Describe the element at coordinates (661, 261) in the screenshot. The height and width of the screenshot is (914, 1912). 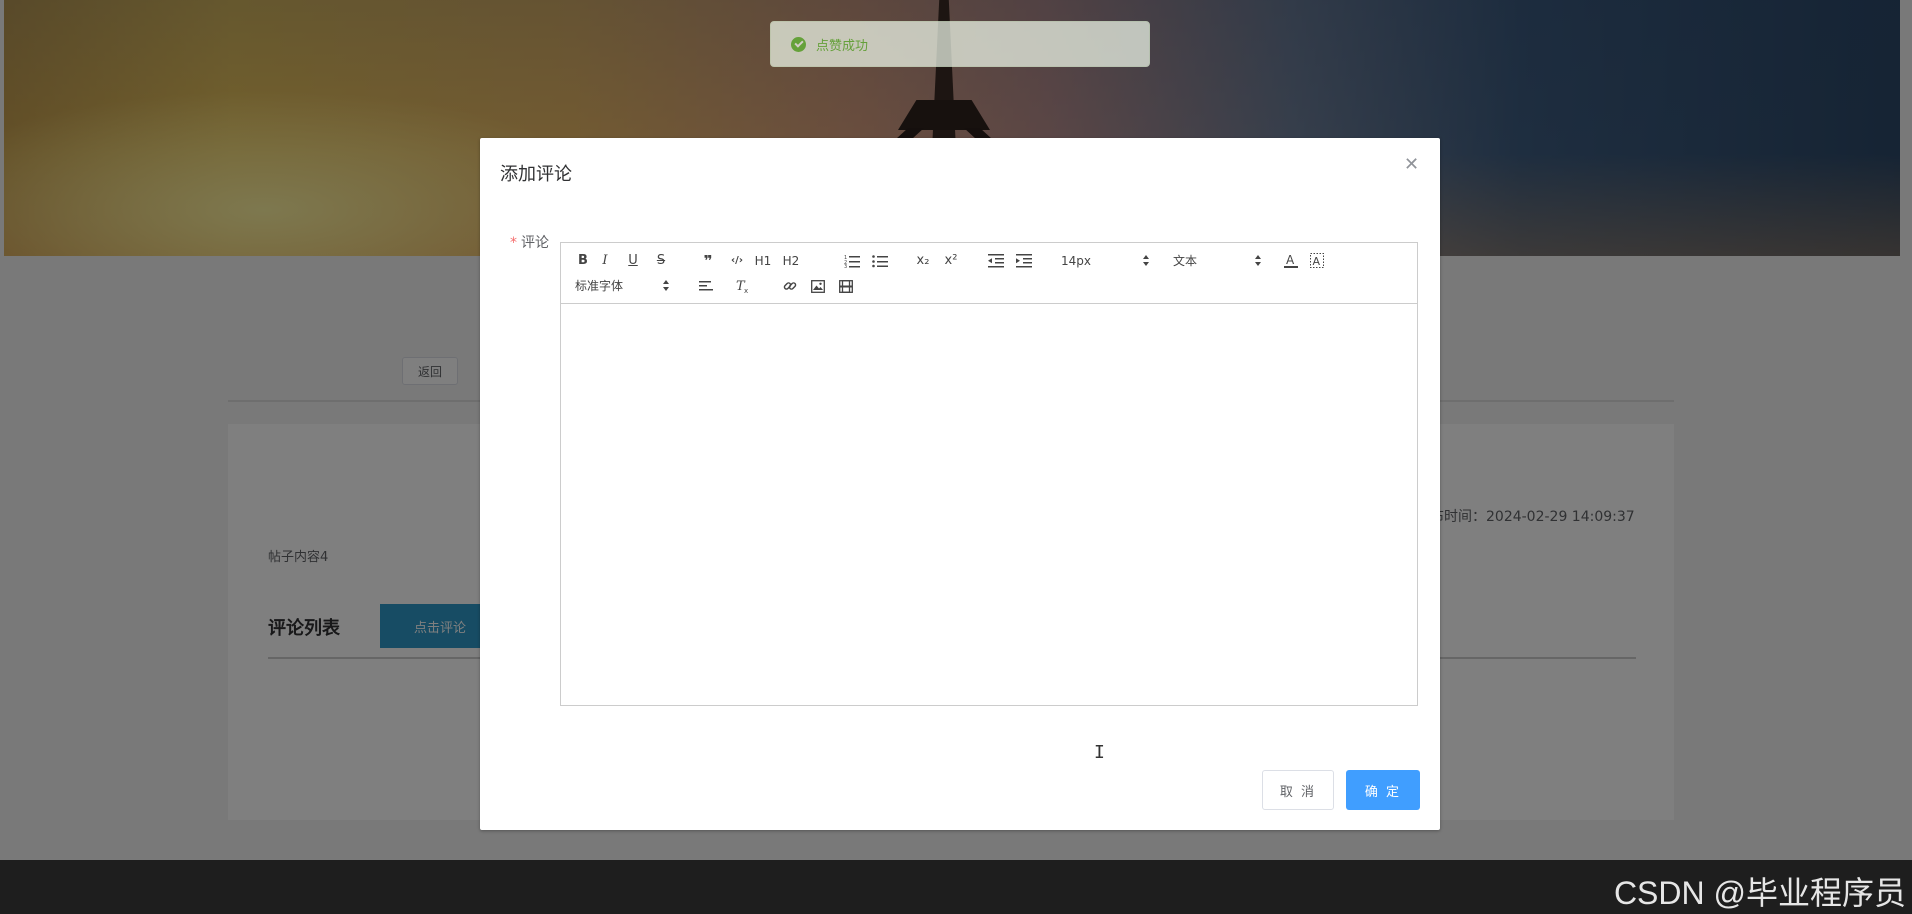
I see `strike-button: S` at that location.